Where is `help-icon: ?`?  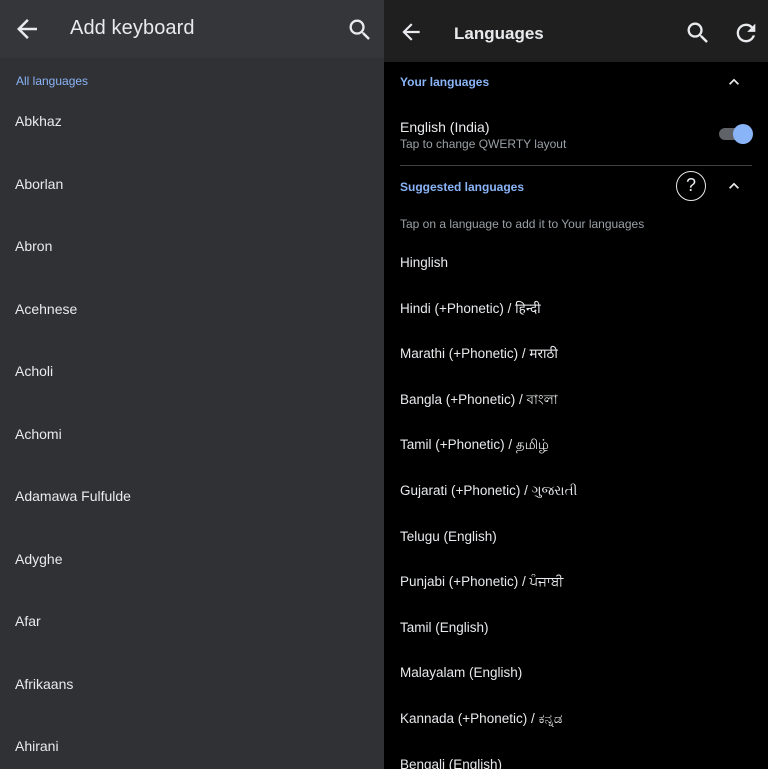 help-icon: ? is located at coordinates (691, 186).